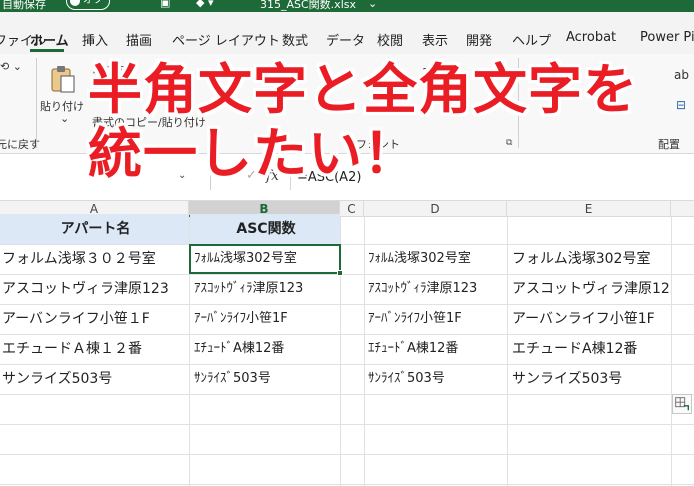 The image size is (694, 486). Describe the element at coordinates (75, 3) in the screenshot. I see `toggle-knob` at that location.